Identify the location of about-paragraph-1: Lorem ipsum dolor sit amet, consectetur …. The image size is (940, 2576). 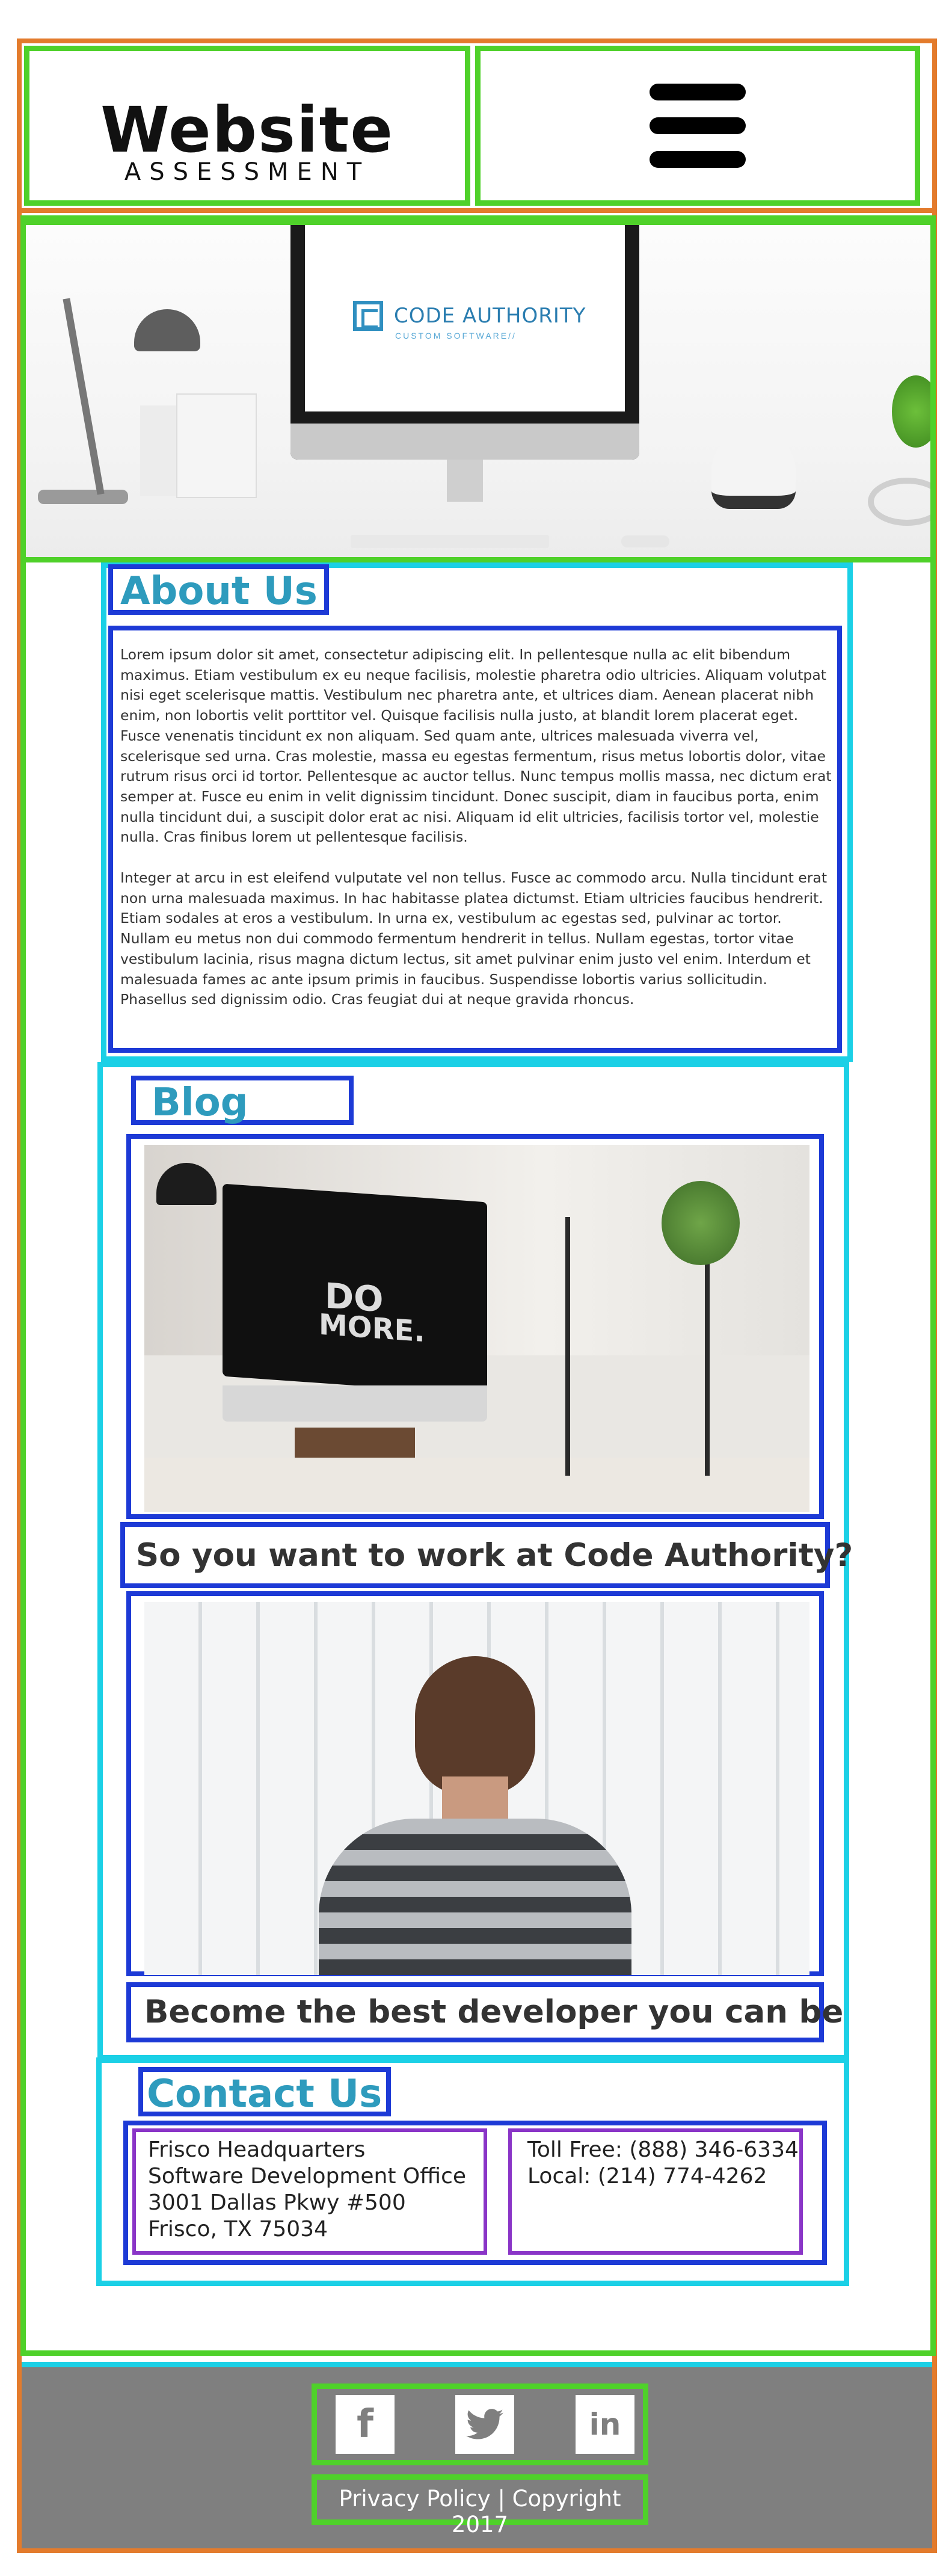
(476, 746).